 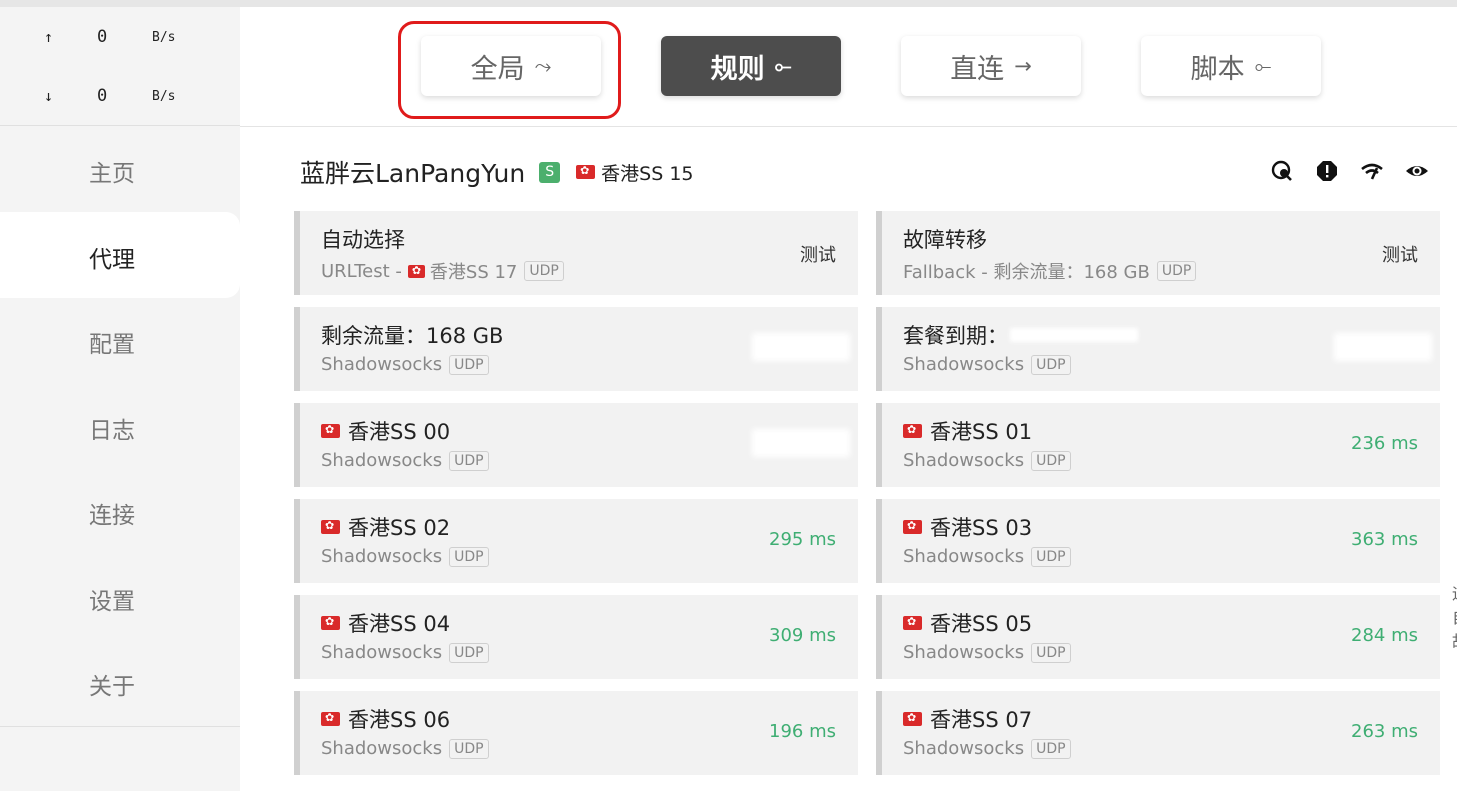 I want to click on proxy-card: 香港SS 02 Shadowsocks UDP 295 ms, so click(x=576, y=541).